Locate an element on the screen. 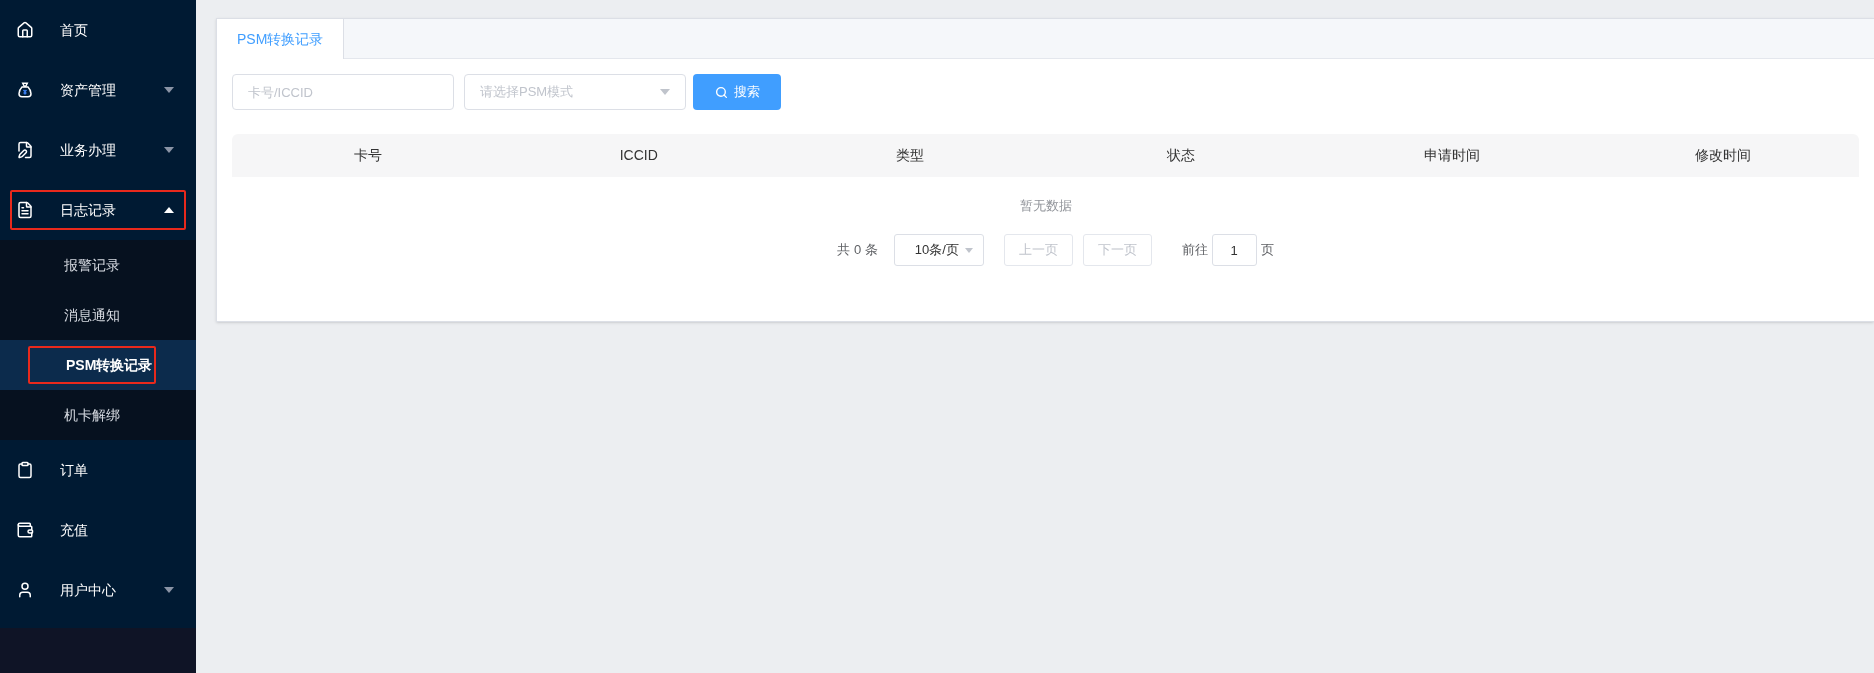 This screenshot has width=1874, height=673. column-header: ICCID is located at coordinates (638, 155).